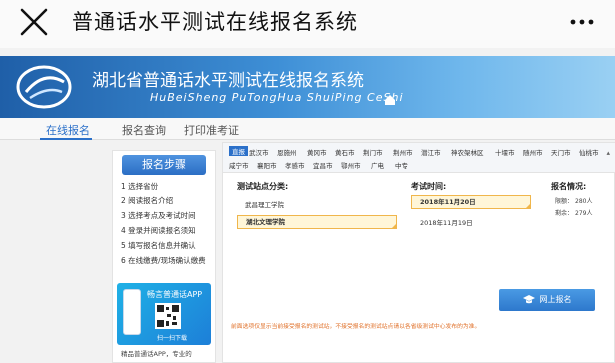 The image size is (615, 363). What do you see at coordinates (295, 165) in the screenshot?
I see `city-option: 孝感市` at bounding box center [295, 165].